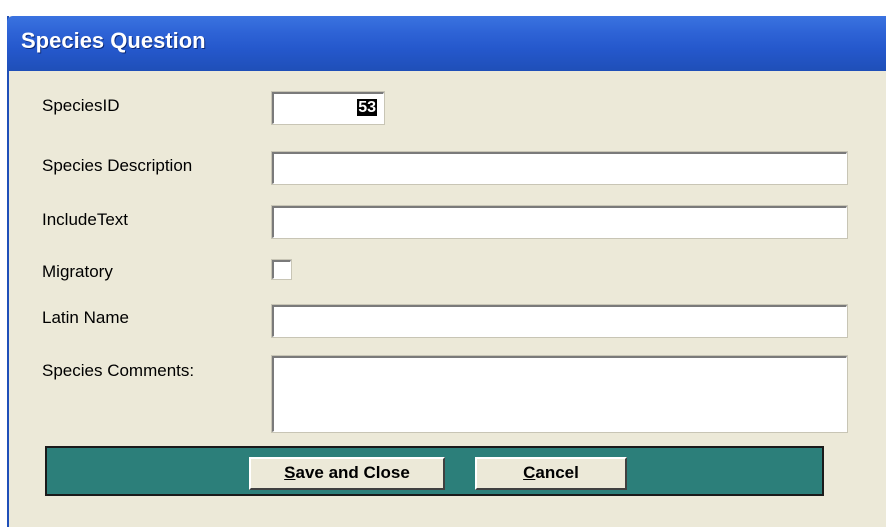  Describe the element at coordinates (557, 472) in the screenshot. I see `cancel-label: ancel` at that location.